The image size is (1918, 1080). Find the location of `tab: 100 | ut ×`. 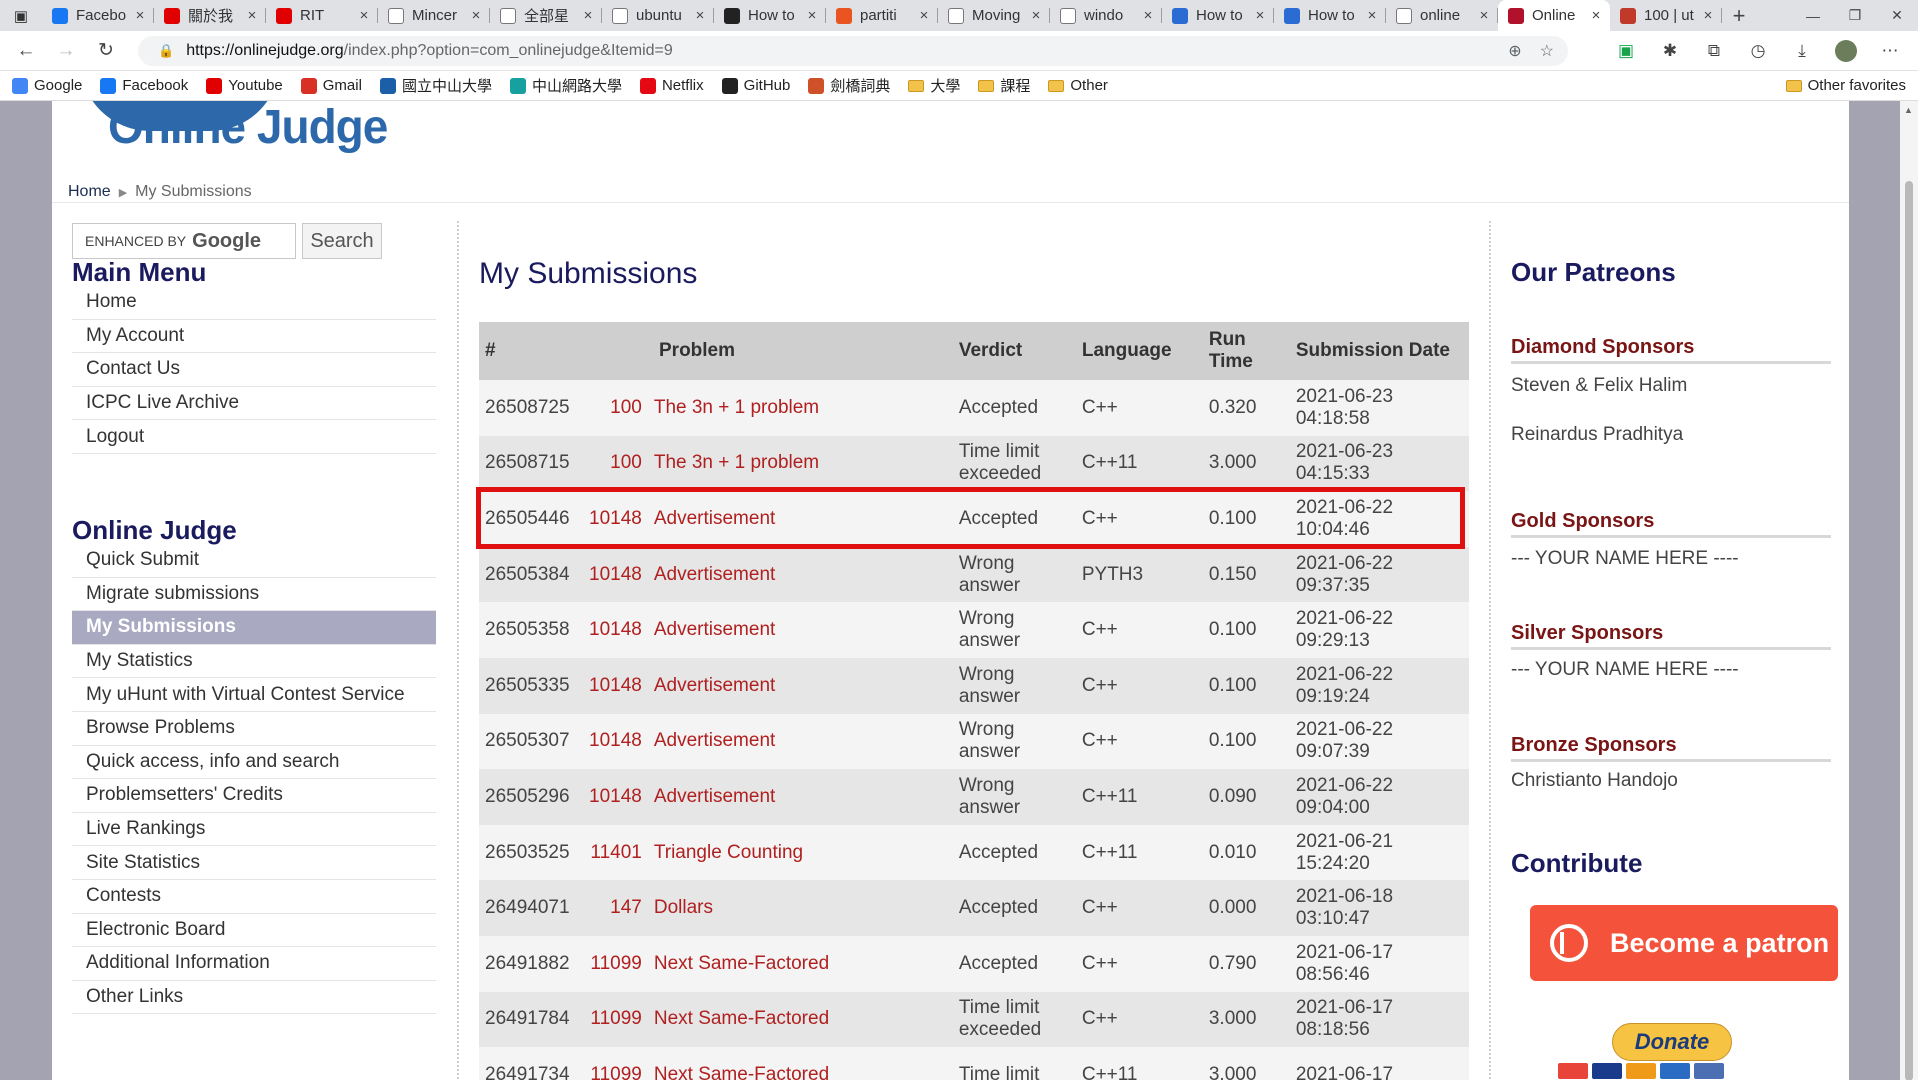

tab: 100 | ut × is located at coordinates (1666, 15).